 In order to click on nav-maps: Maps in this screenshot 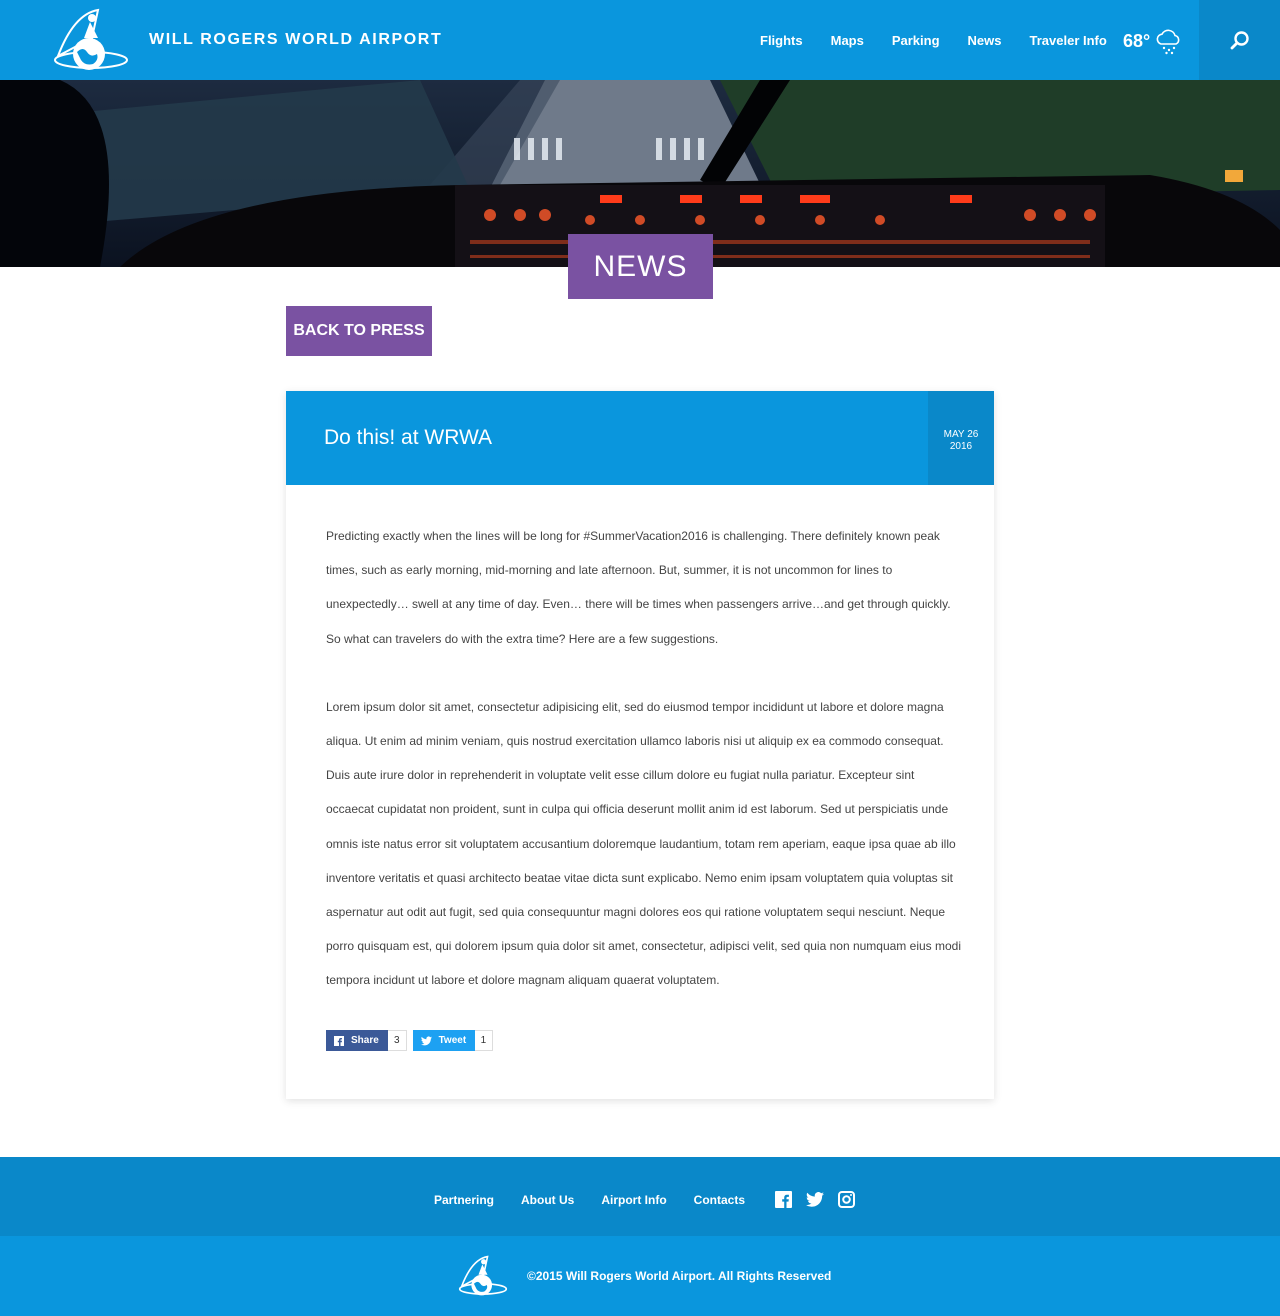, I will do `click(847, 40)`.